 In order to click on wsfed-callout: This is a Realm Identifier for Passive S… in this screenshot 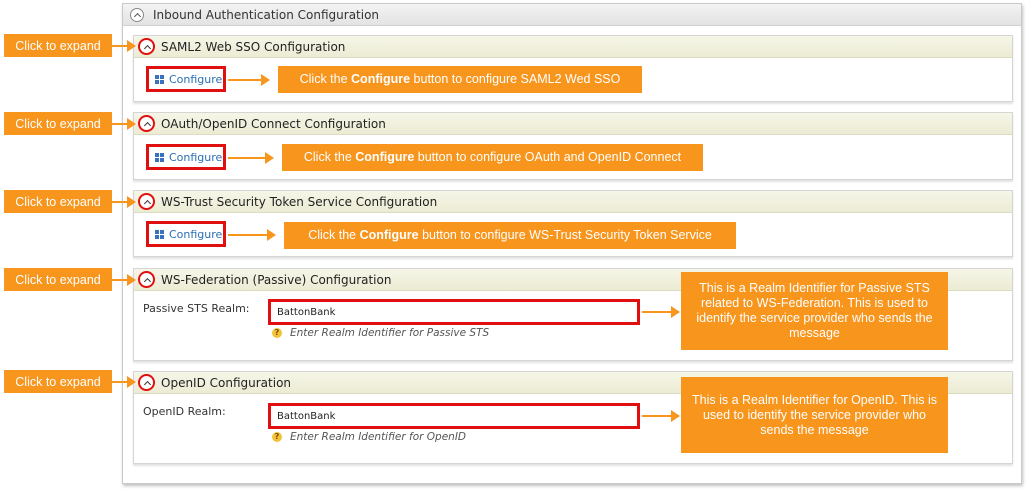, I will do `click(814, 311)`.